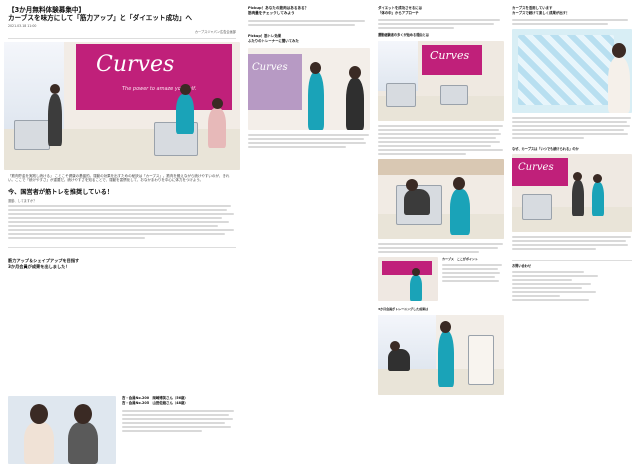 The image size is (634, 467). What do you see at coordinates (572, 127) in the screenshot?
I see `column-4-paragraph` at bounding box center [572, 127].